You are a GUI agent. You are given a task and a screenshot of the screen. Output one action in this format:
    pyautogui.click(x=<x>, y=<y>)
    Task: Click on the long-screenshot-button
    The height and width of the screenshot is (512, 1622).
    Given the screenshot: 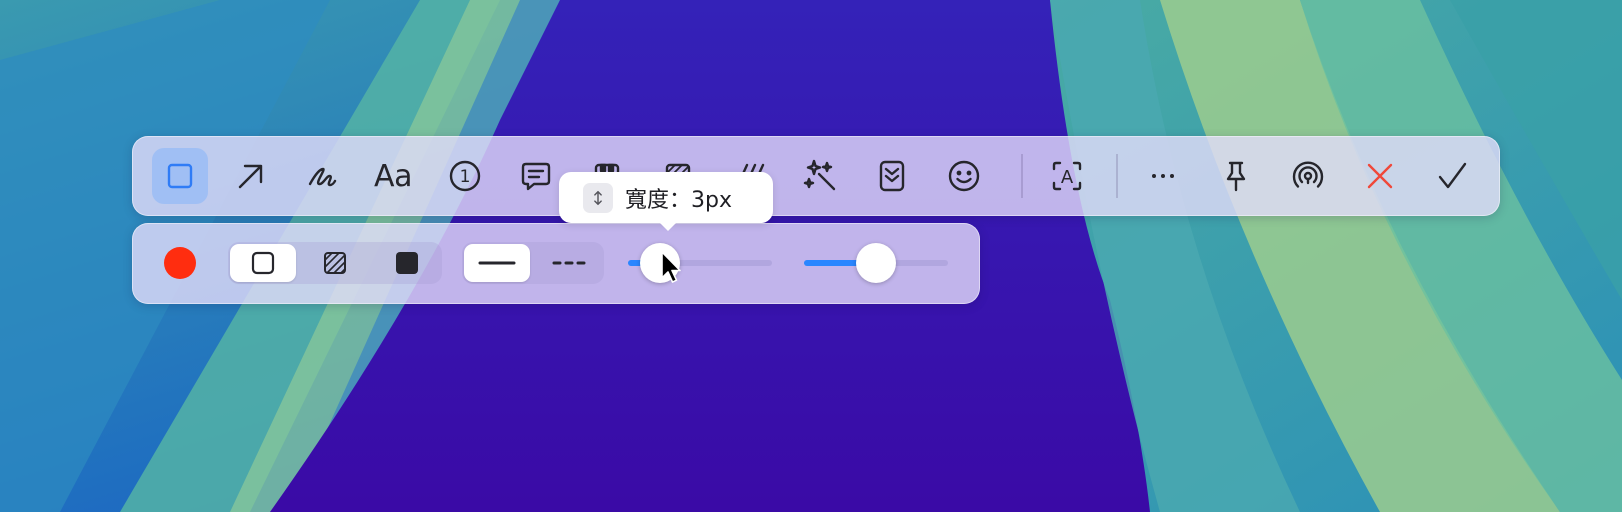 What is the action you would take?
    pyautogui.click(x=892, y=176)
    